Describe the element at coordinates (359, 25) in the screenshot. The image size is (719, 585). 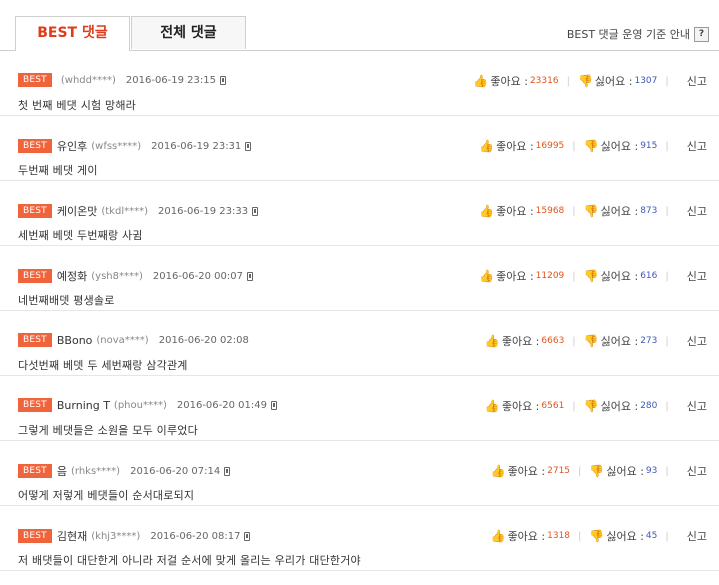
I see `comment-tabs-bar: BEST 댓글 전체 댓글 BEST 댓글 운영 기준 안내 ?` at that location.